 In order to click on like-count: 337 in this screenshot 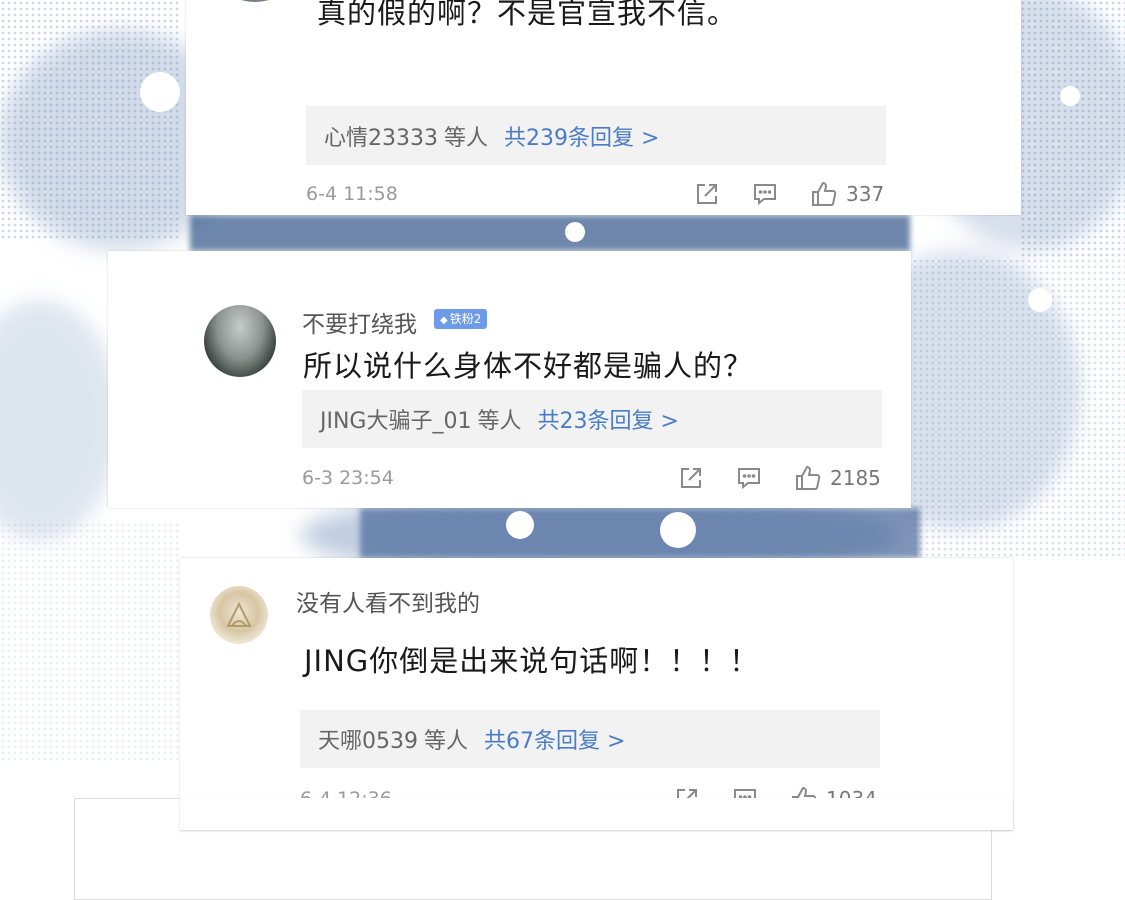, I will do `click(865, 194)`.